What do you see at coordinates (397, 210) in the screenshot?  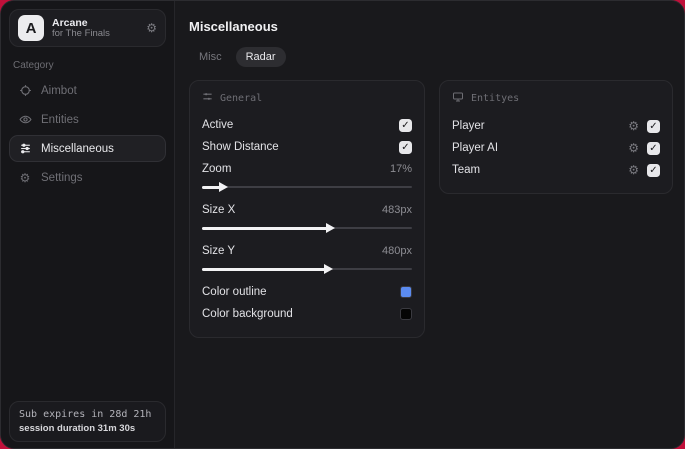 I see `size-x-value: 483px` at bounding box center [397, 210].